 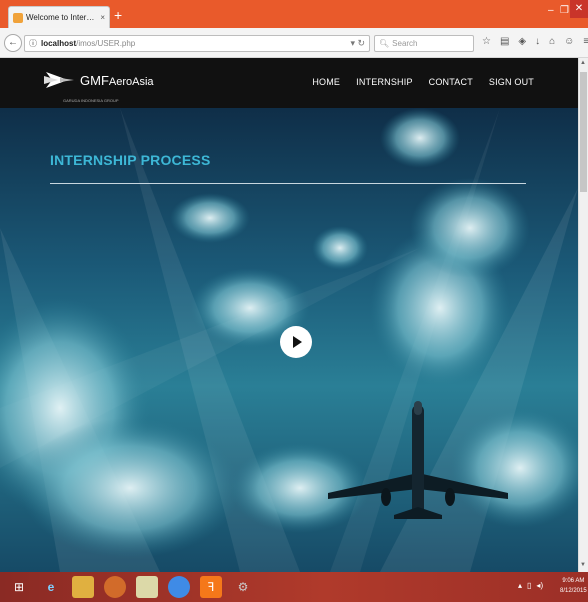 What do you see at coordinates (423, 82) in the screenshot?
I see `site-menu: HOME INTERNSHIP CONTACT SIGN OUT` at bounding box center [423, 82].